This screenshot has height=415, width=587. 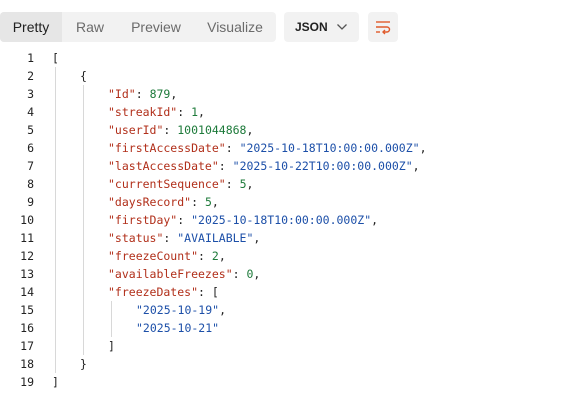 I want to click on code-line: {, so click(x=83, y=76).